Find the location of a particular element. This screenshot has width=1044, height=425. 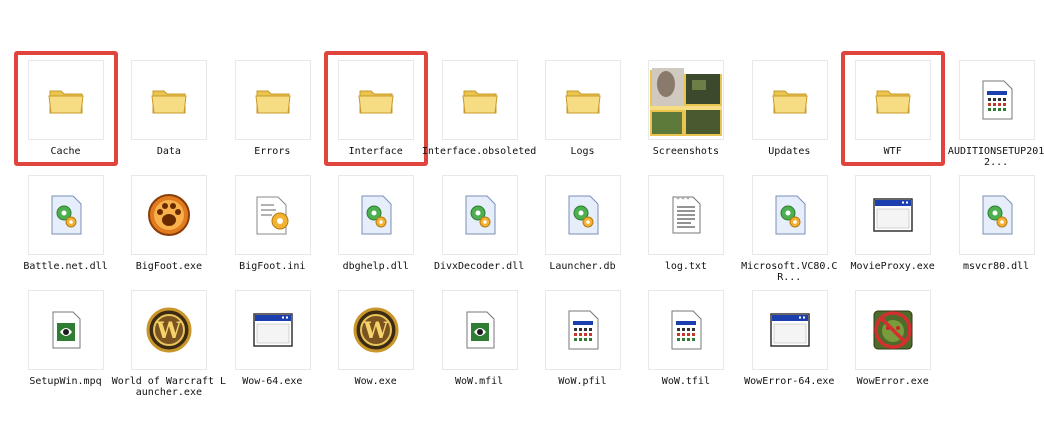

file-name-label: log.txt is located at coordinates (685, 266).